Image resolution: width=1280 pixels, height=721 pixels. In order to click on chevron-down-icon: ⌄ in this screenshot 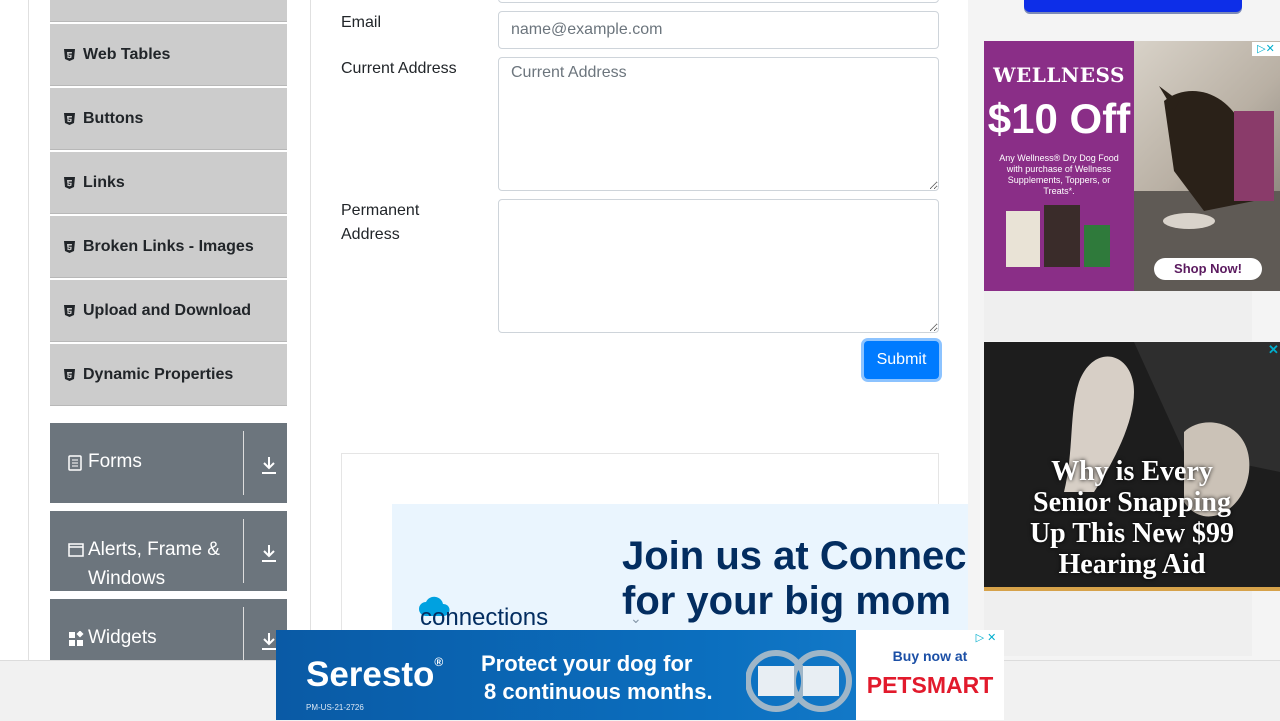, I will do `click(636, 618)`.